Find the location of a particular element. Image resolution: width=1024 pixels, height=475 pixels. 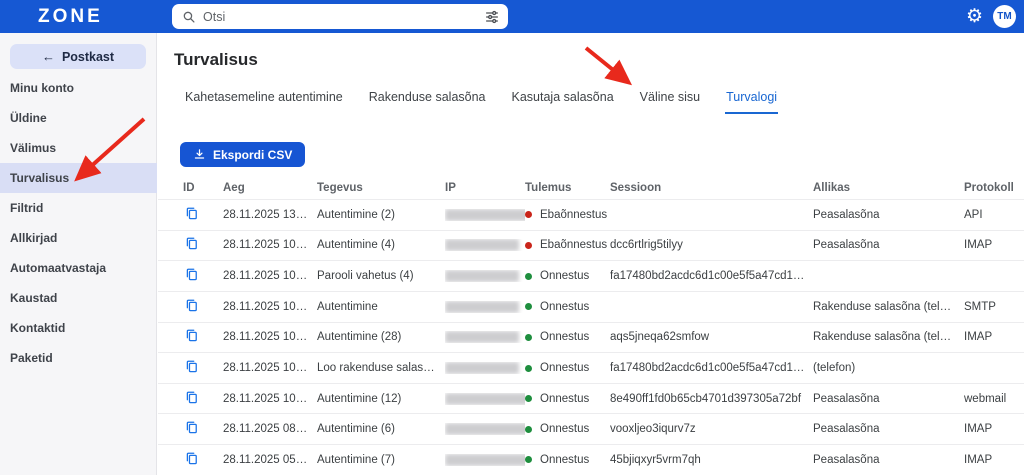

row-session: 8e490ff1fd0b65cb4701d397305a72bf is located at coordinates (706, 398).